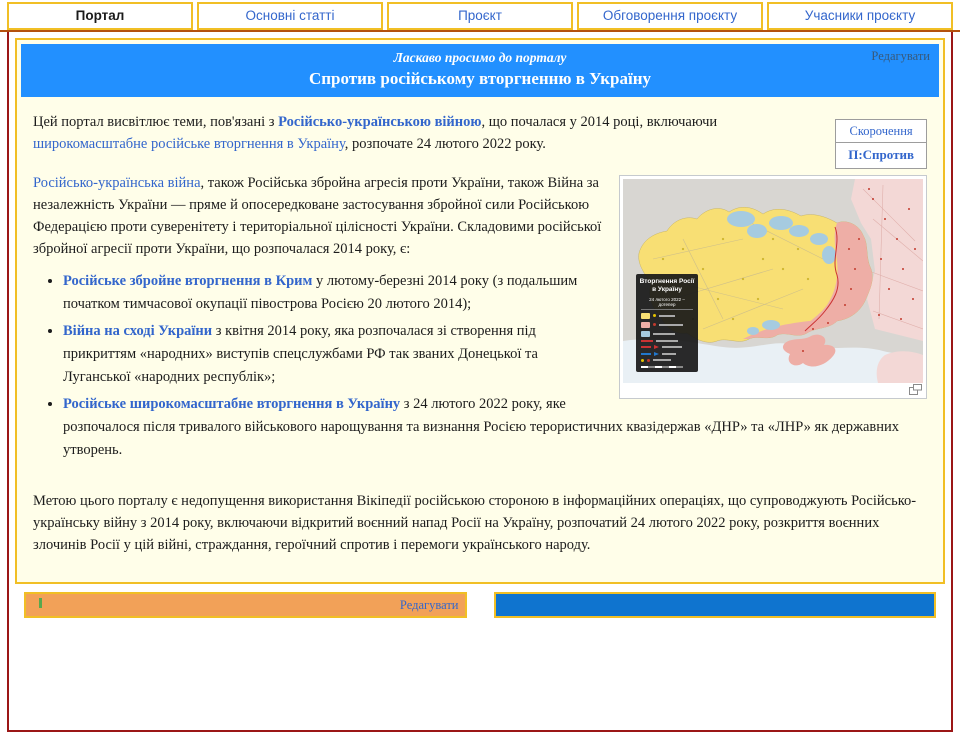 This screenshot has height=732, width=960. What do you see at coordinates (429, 605) in the screenshot?
I see `section-edit-link: Редагувати` at bounding box center [429, 605].